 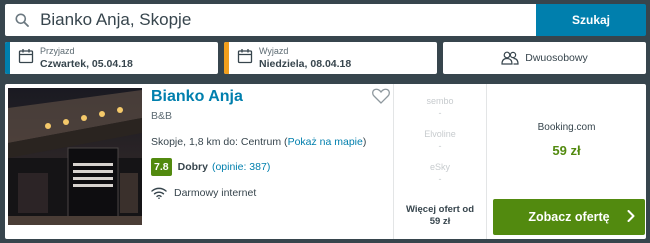 I want to click on deal-price: 59 zł, so click(x=566, y=150).